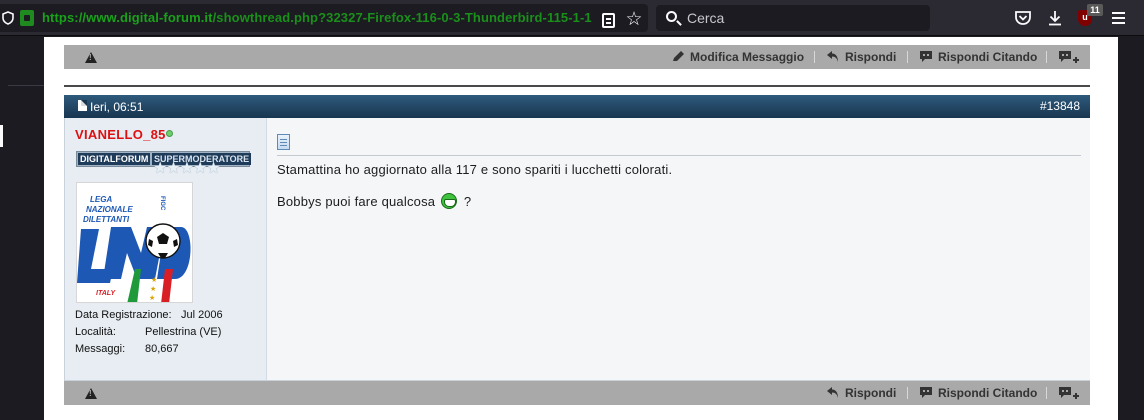 The width and height of the screenshot is (1144, 420). What do you see at coordinates (169, 133) in the screenshot?
I see `online-status-icon` at bounding box center [169, 133].